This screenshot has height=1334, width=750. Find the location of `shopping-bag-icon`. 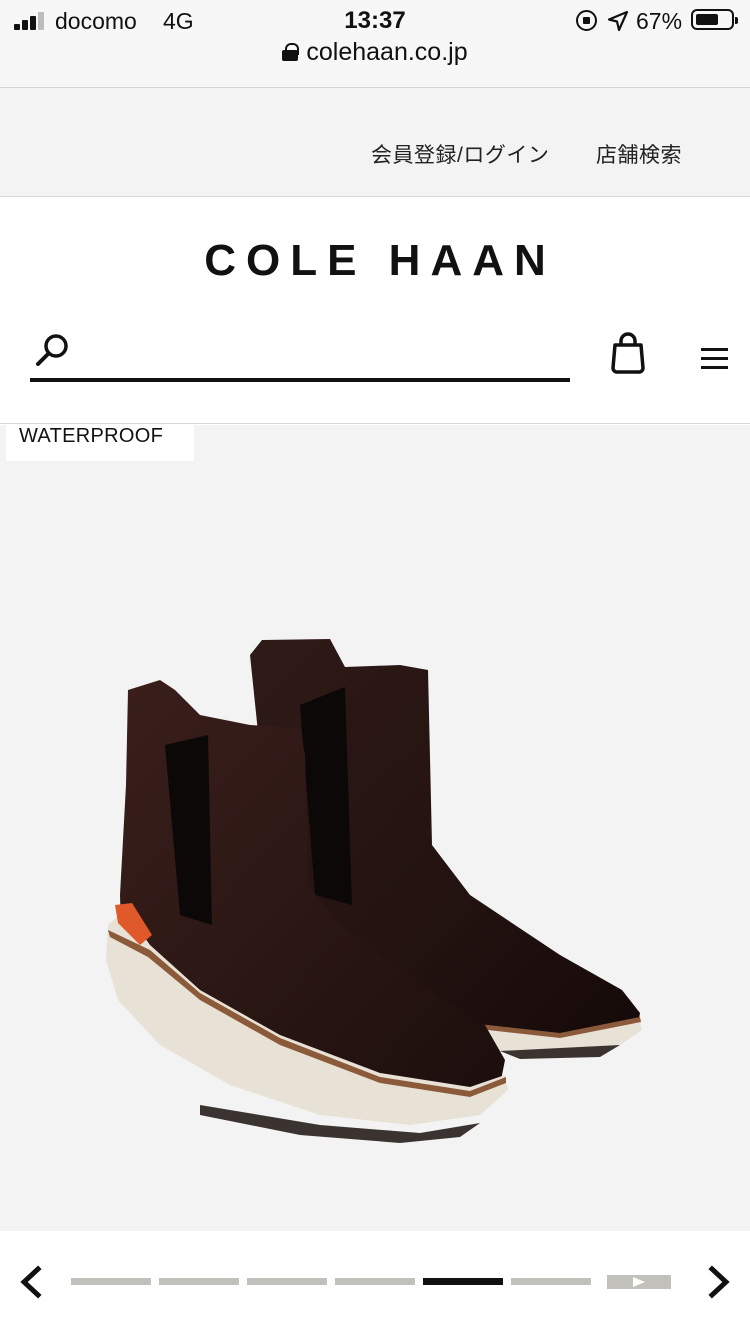

shopping-bag-icon is located at coordinates (628, 353).